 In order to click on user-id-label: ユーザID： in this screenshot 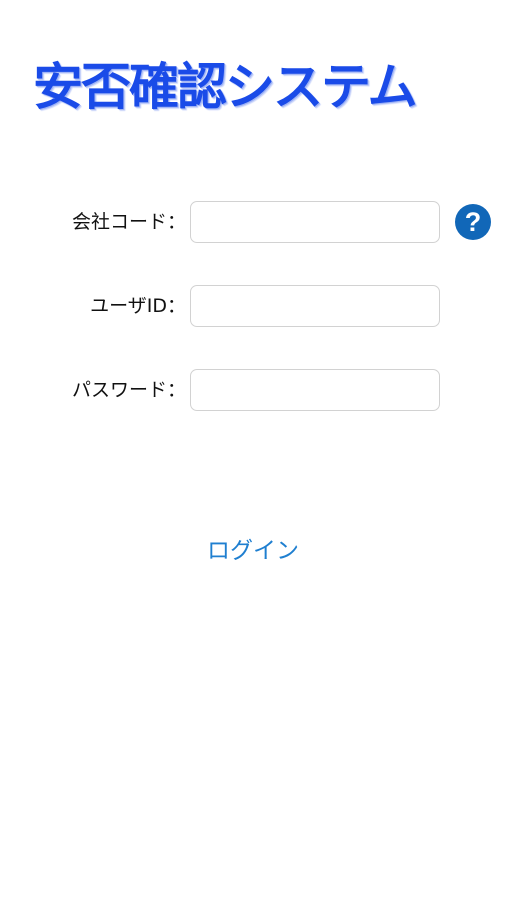, I will do `click(138, 306)`.